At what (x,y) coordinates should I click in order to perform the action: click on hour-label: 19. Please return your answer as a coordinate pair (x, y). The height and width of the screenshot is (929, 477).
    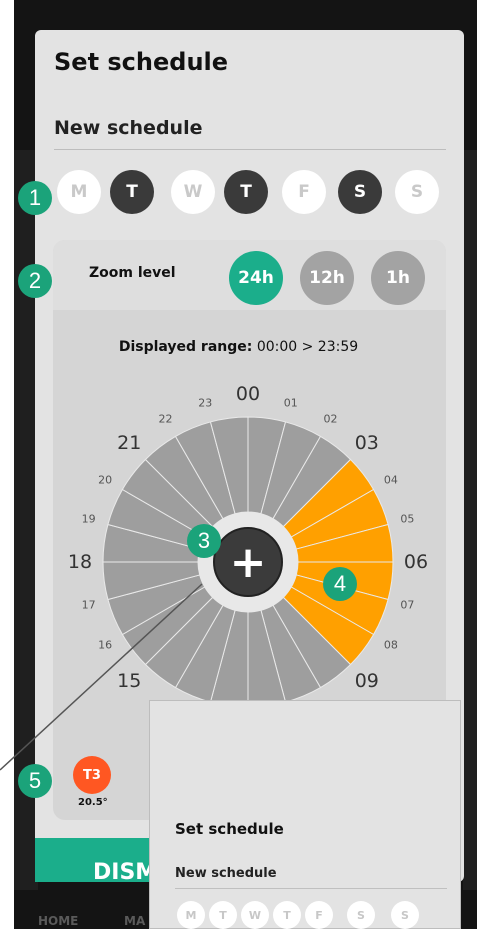
    Looking at the image, I should click on (88, 519).